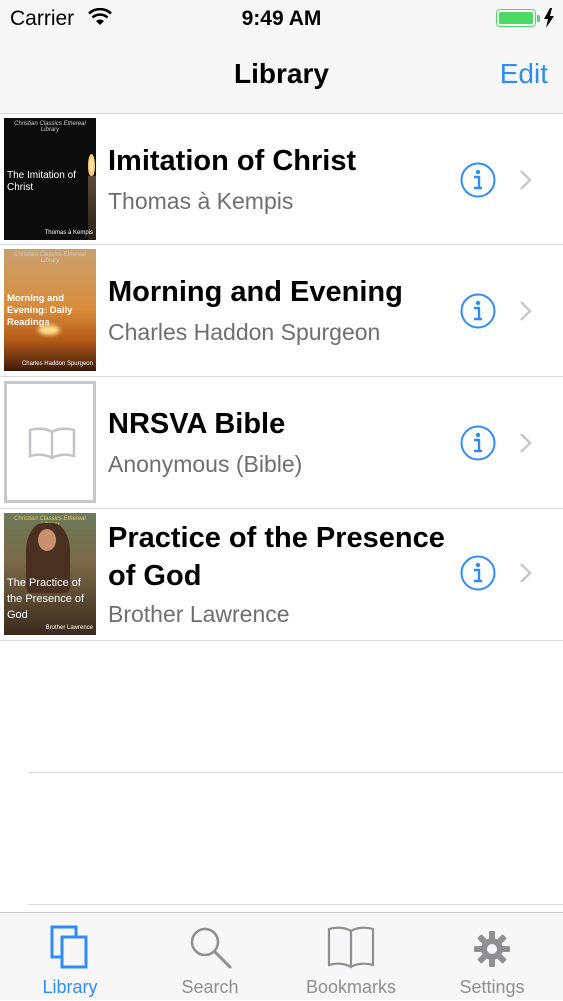 The image size is (563, 1001). What do you see at coordinates (201, 201) in the screenshot?
I see `book-author: Thomas à Kempis` at bounding box center [201, 201].